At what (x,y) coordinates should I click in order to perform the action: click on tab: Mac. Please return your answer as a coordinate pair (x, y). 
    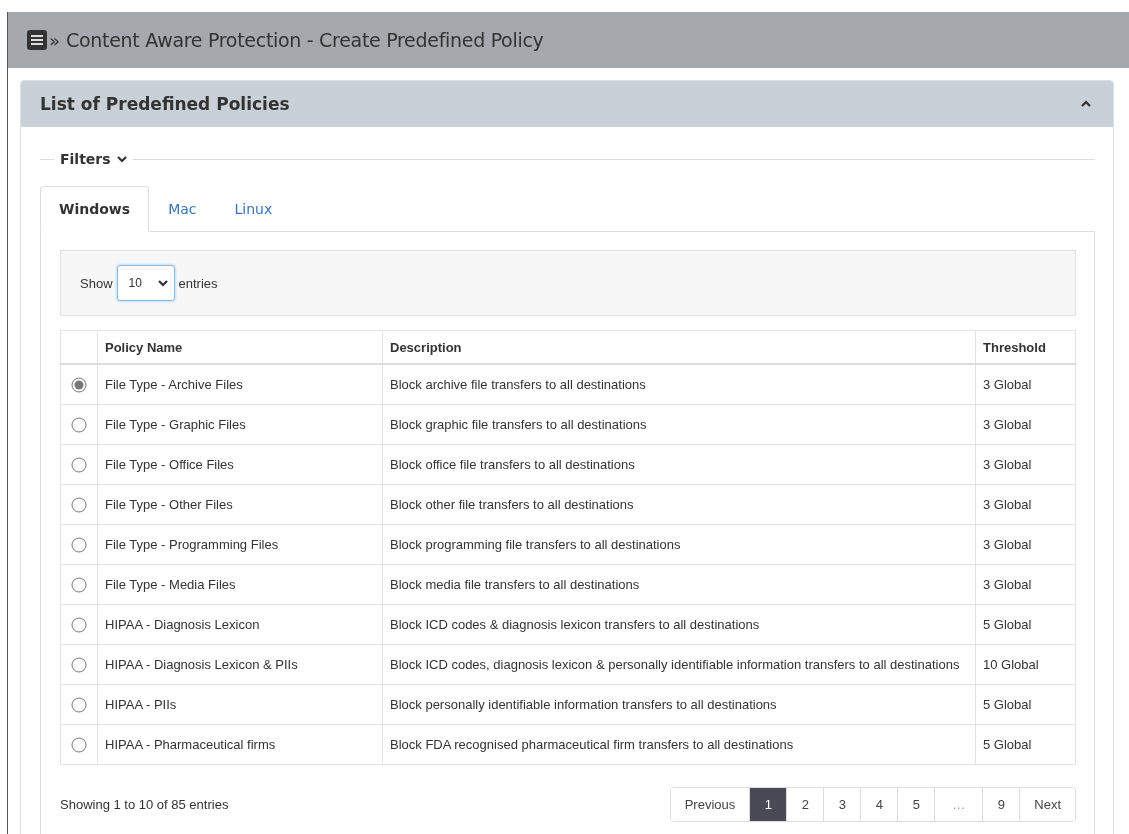
    Looking at the image, I should click on (182, 209).